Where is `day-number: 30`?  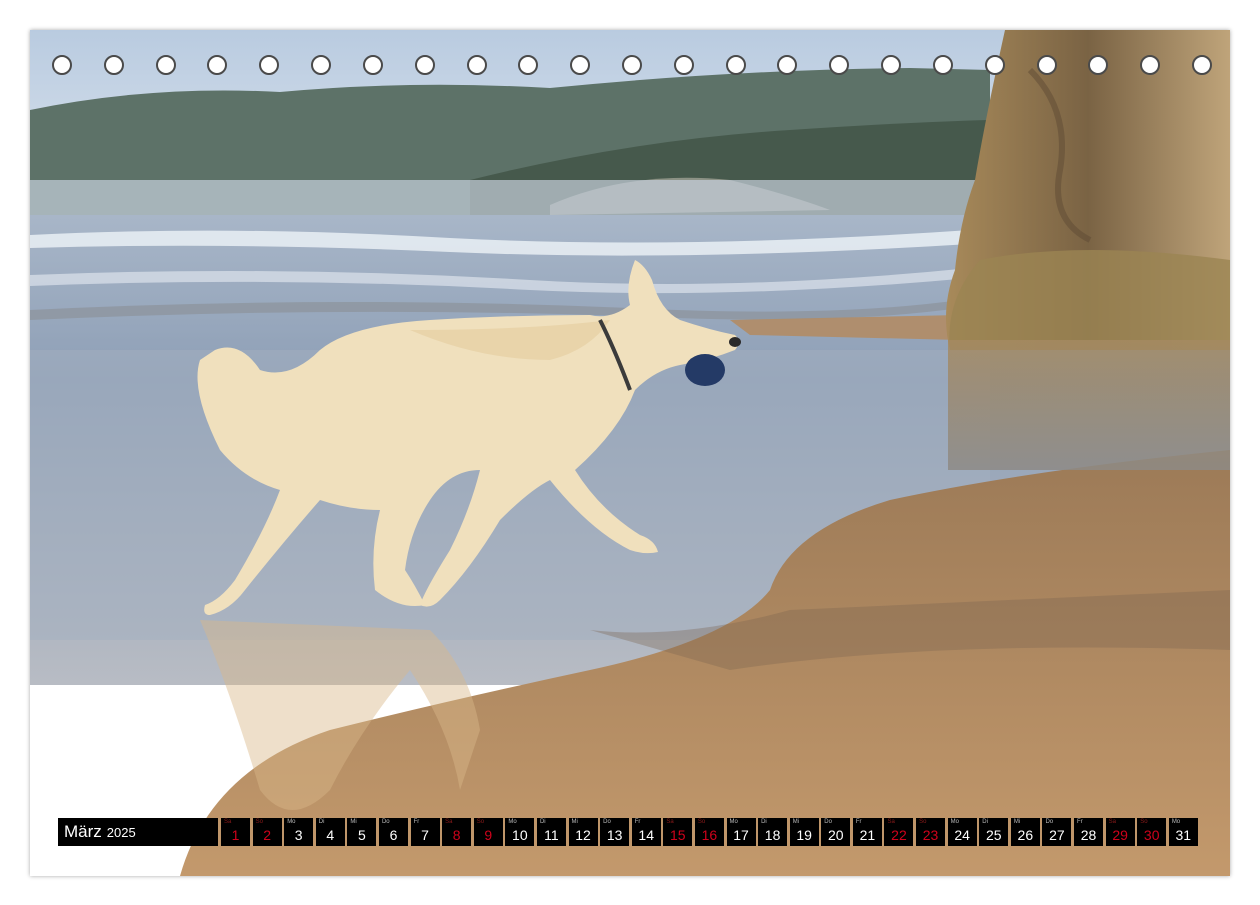
day-number: 30 is located at coordinates (1151, 835).